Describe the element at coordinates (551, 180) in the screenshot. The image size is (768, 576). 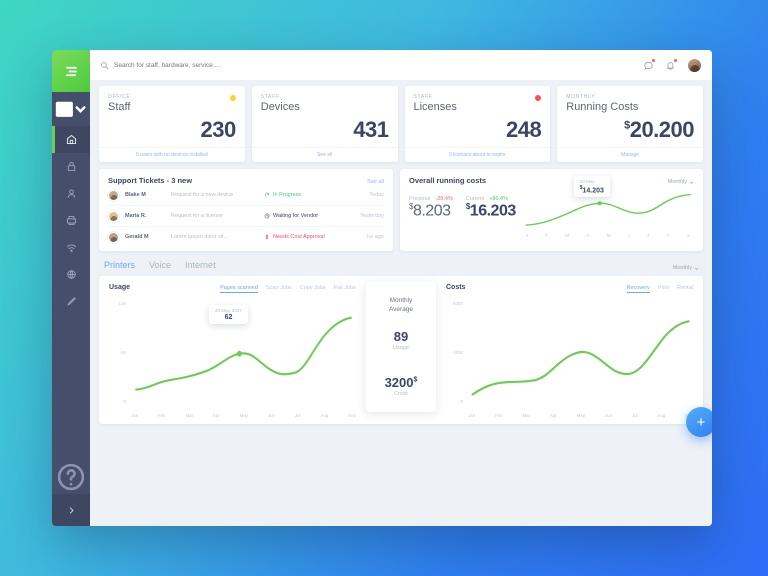
I see `panel-header: Overall running costs Monthly` at that location.